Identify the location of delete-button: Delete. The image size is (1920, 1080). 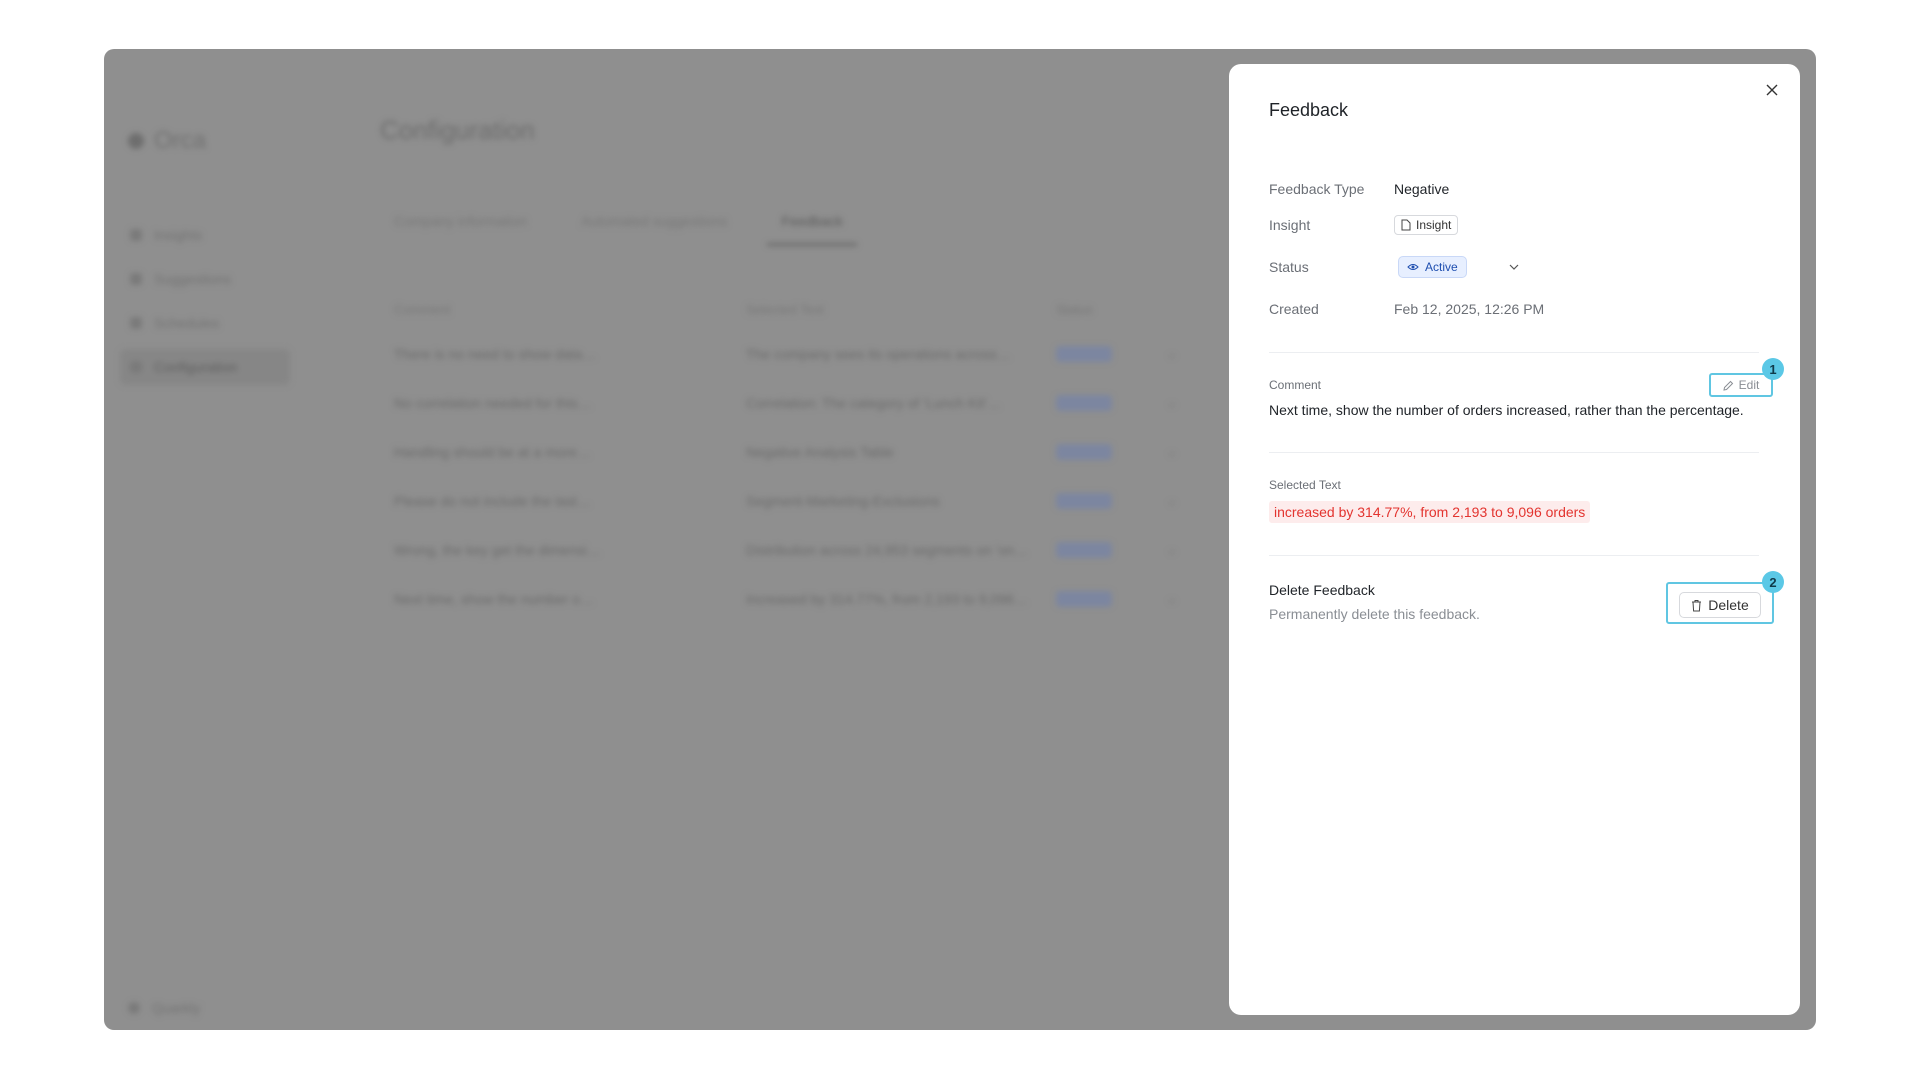
(1720, 605).